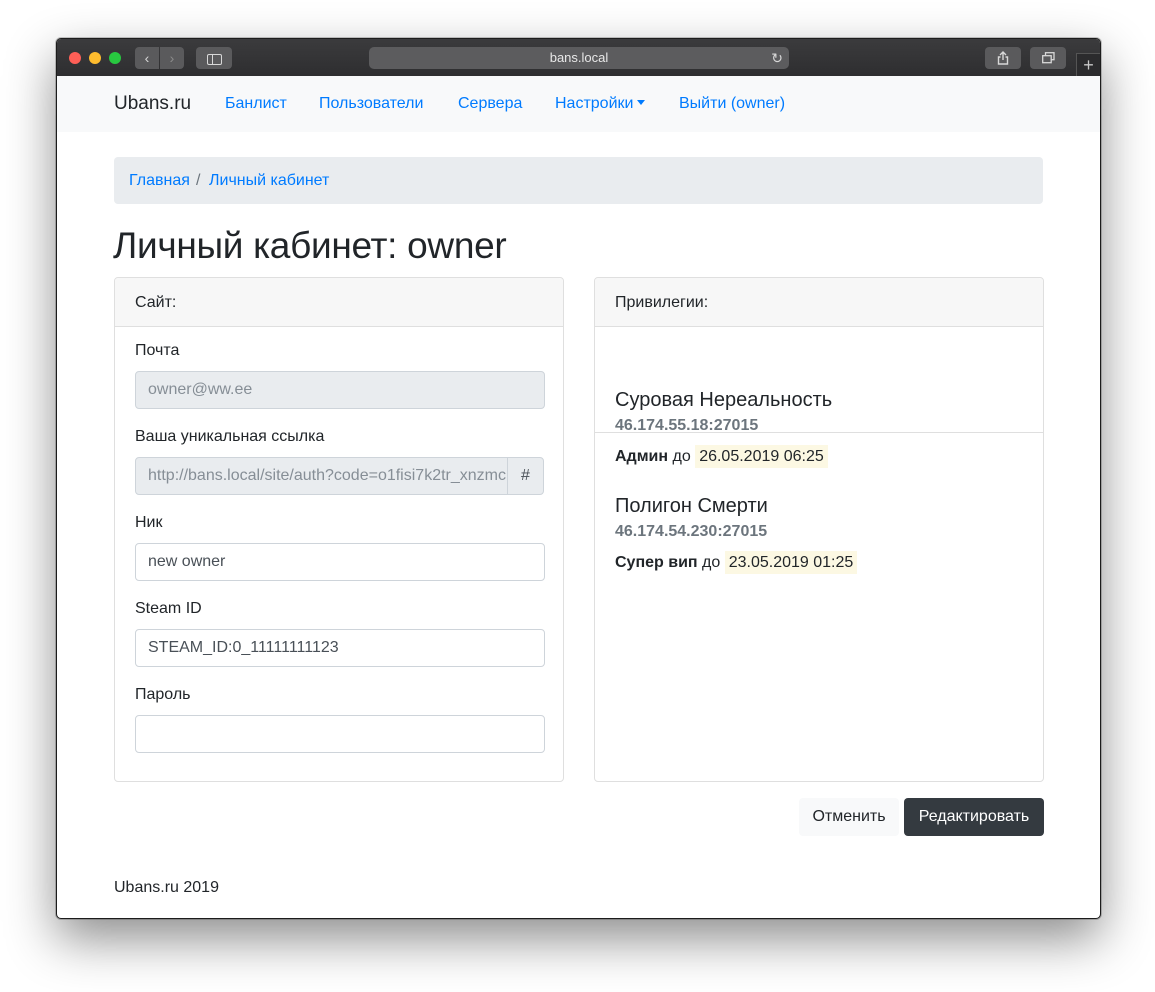  Describe the element at coordinates (642, 456) in the screenshot. I see `privilege-role: Админ` at that location.